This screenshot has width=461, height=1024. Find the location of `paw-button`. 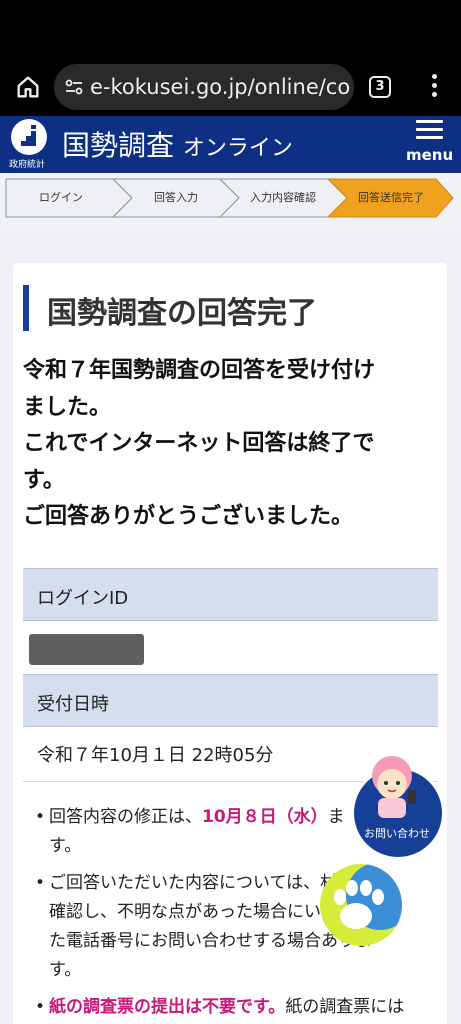

paw-button is located at coordinates (361, 905).